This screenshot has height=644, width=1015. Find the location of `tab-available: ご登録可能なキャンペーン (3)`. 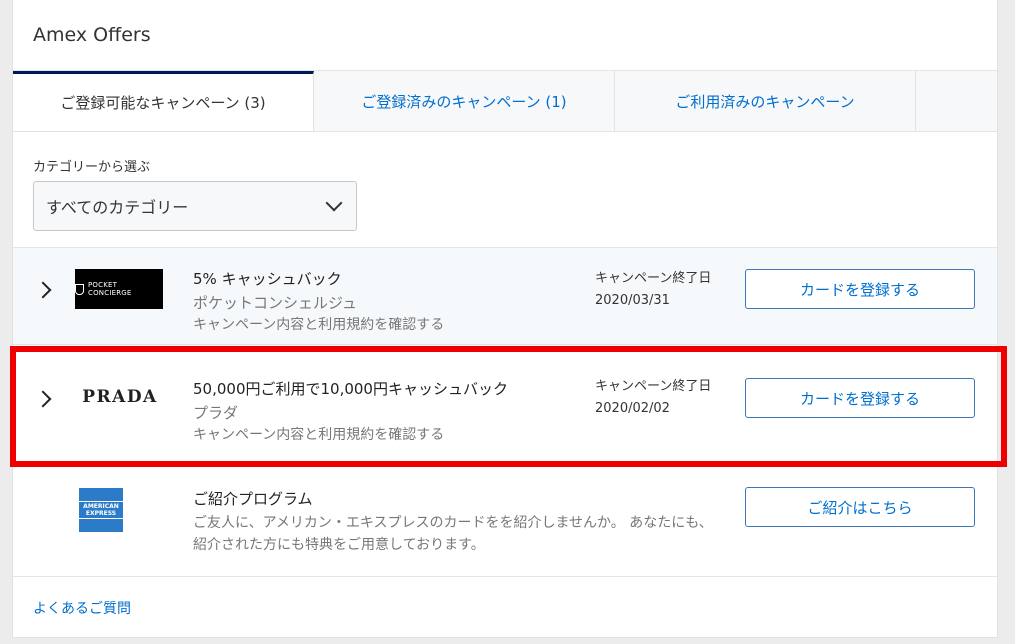

tab-available: ご登録可能なキャンペーン (3) is located at coordinates (163, 101).